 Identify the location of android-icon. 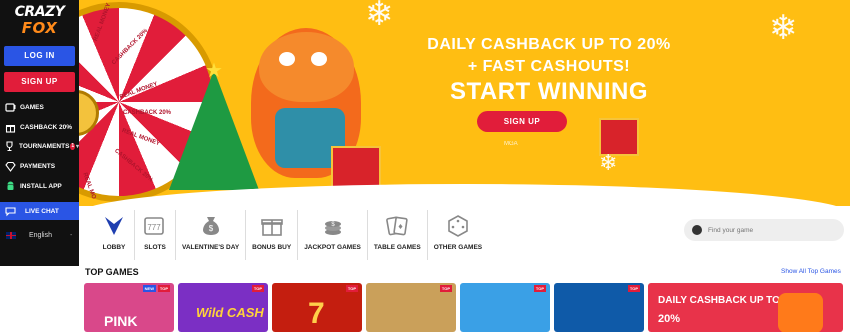
(10, 186).